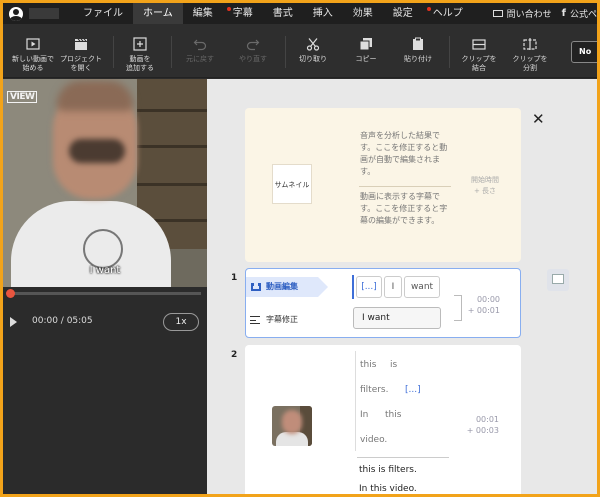 The width and height of the screenshot is (600, 497). I want to click on copy-button: コピー, so click(366, 51).